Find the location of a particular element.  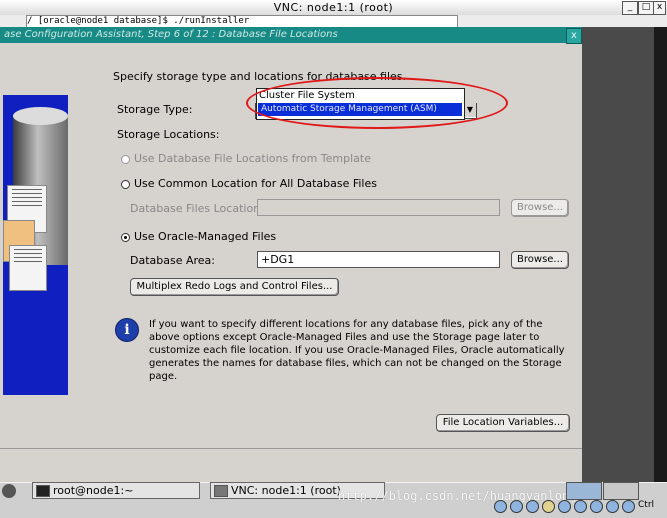

document-graphic is located at coordinates (28, 268).